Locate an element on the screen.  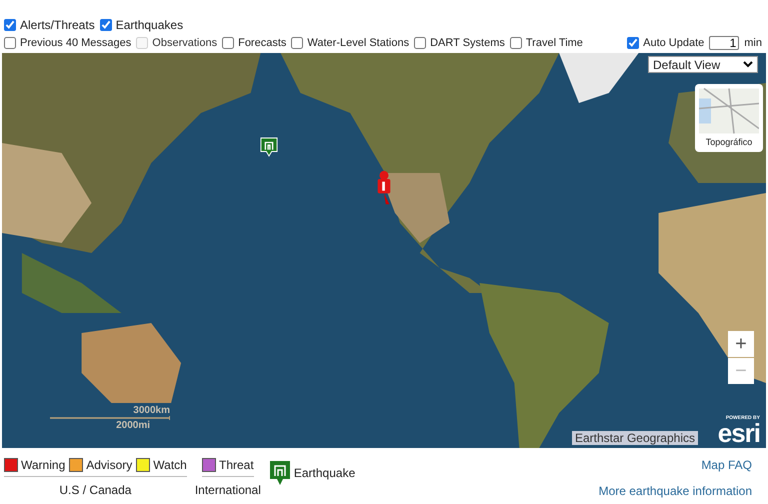
filter-label: Alerts/Threats is located at coordinates (57, 25).